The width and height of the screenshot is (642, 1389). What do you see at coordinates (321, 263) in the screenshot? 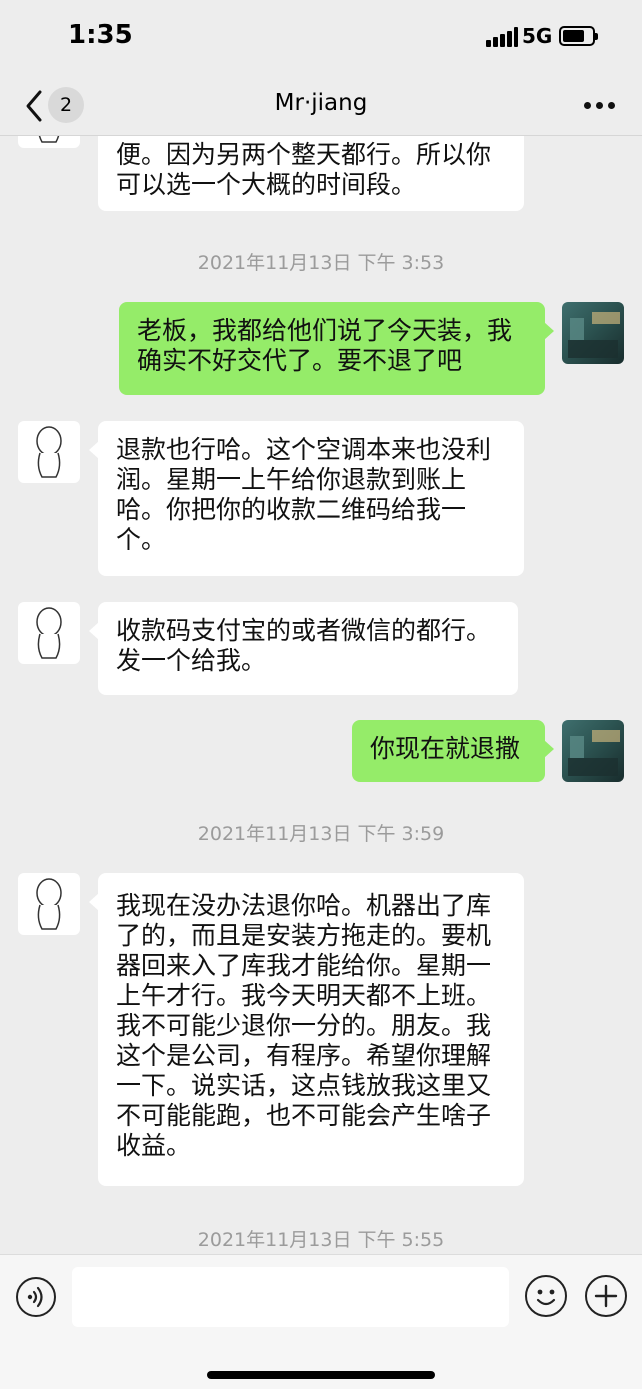
I see `timestamp: 2021年11月13日 下午 3:53` at bounding box center [321, 263].